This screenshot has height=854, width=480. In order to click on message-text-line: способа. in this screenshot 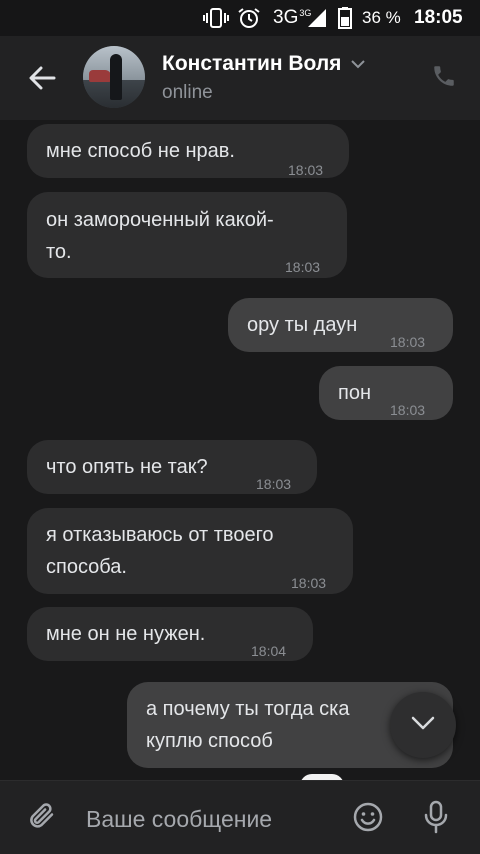, I will do `click(86, 567)`.